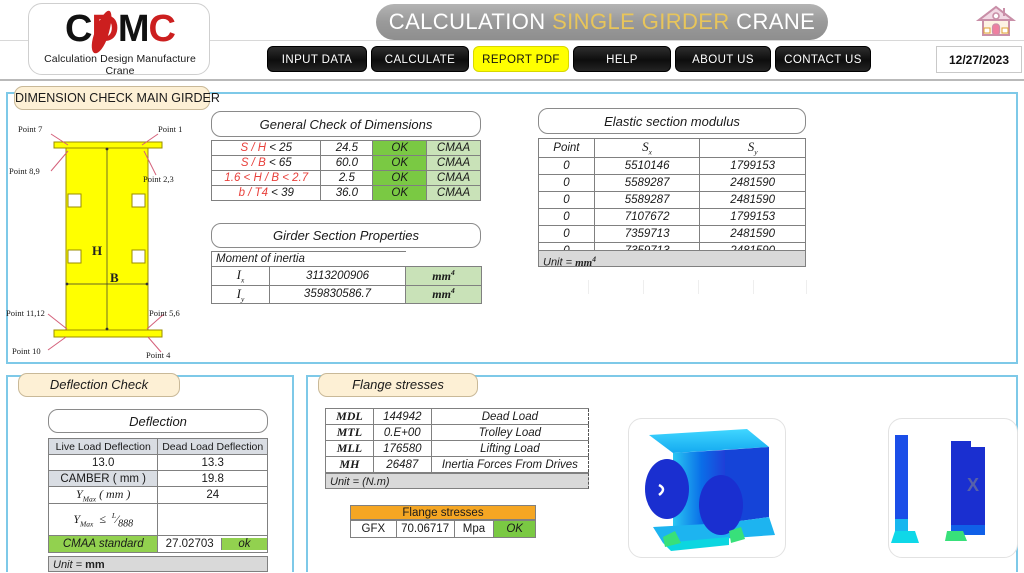 This screenshot has height=573, width=1024. What do you see at coordinates (566, 216) in the screenshot?
I see `modulus-point-3: 0` at bounding box center [566, 216].